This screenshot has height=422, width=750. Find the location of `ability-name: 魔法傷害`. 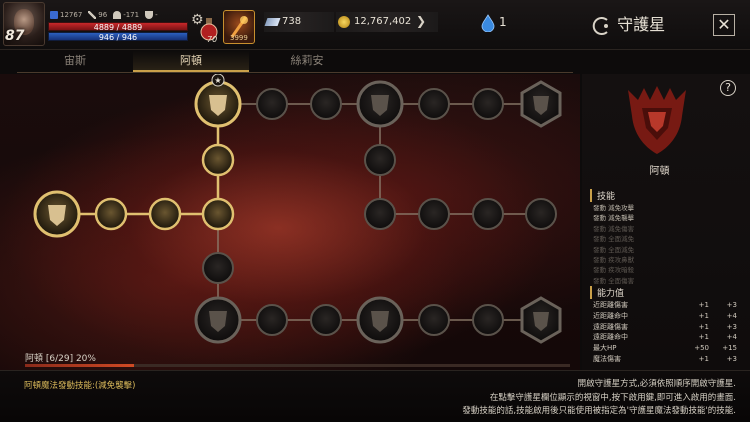

ability-name: 魔法傷害 is located at coordinates (607, 358).